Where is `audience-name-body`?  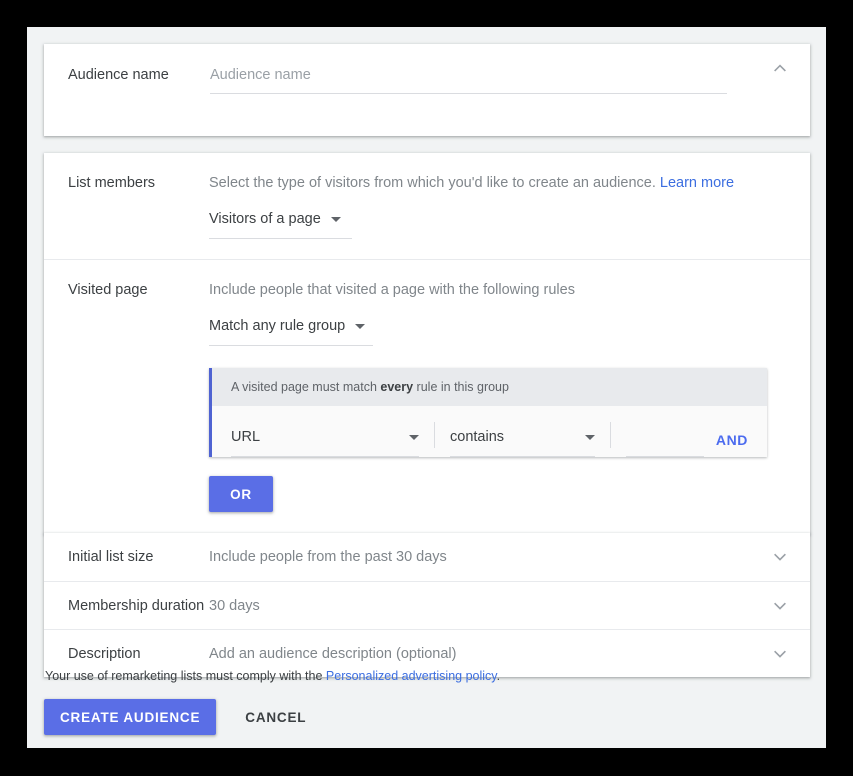
audience-name-body is located at coordinates (509, 79).